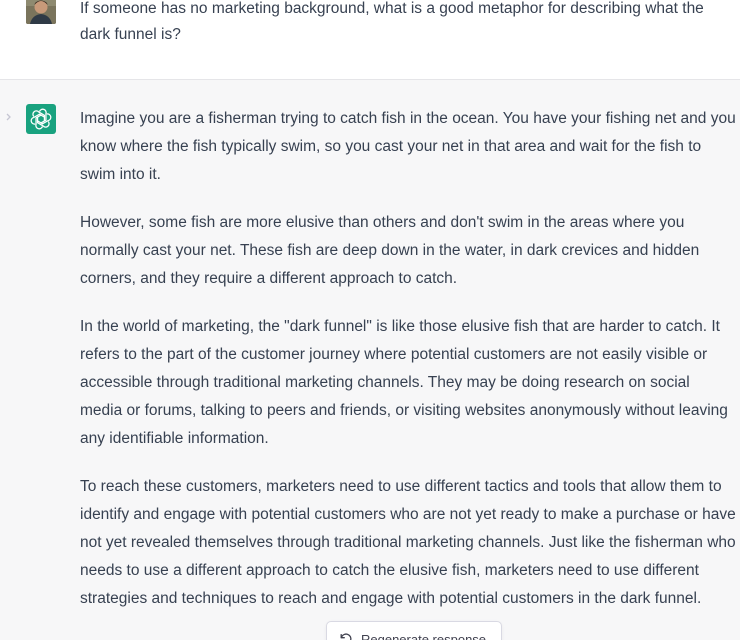 The image size is (740, 640). Describe the element at coordinates (414, 630) in the screenshot. I see `regenerate-response-button: Regenerate response` at that location.